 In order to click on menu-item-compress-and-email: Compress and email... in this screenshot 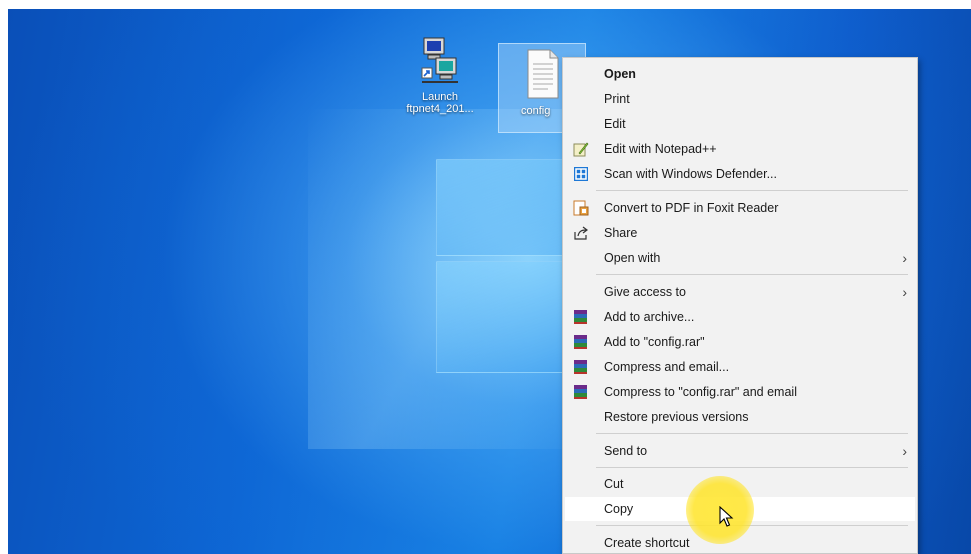, I will do `click(740, 367)`.